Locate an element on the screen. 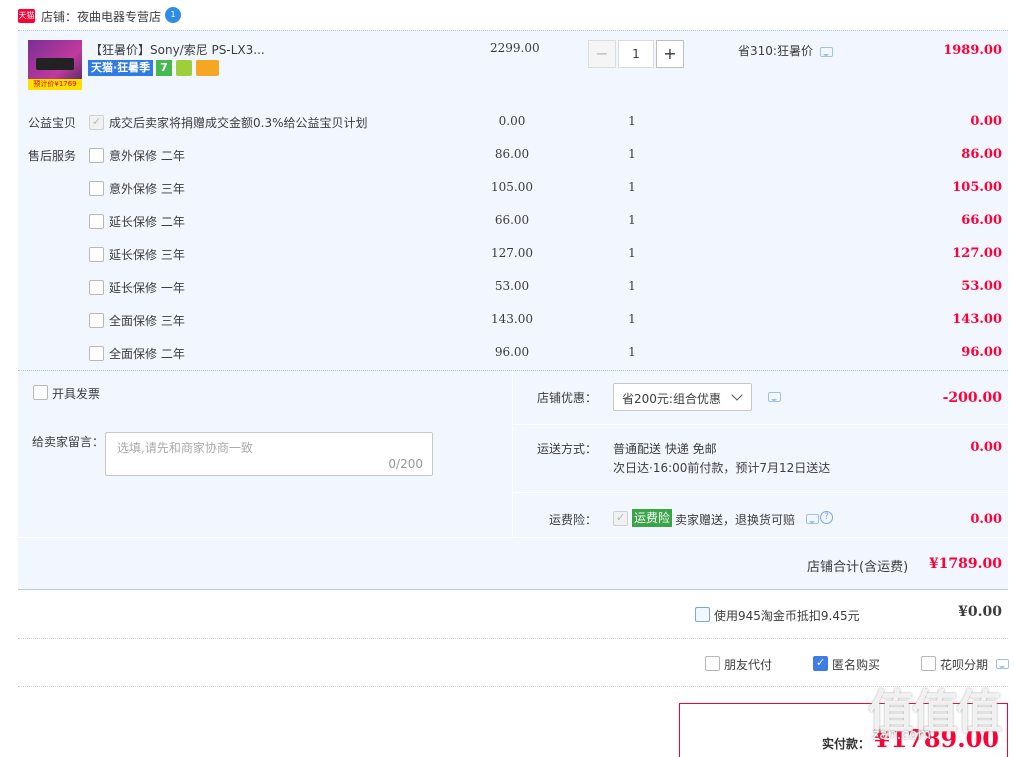 This screenshot has height=757, width=1014. increase-qty-button: + is located at coordinates (670, 54).